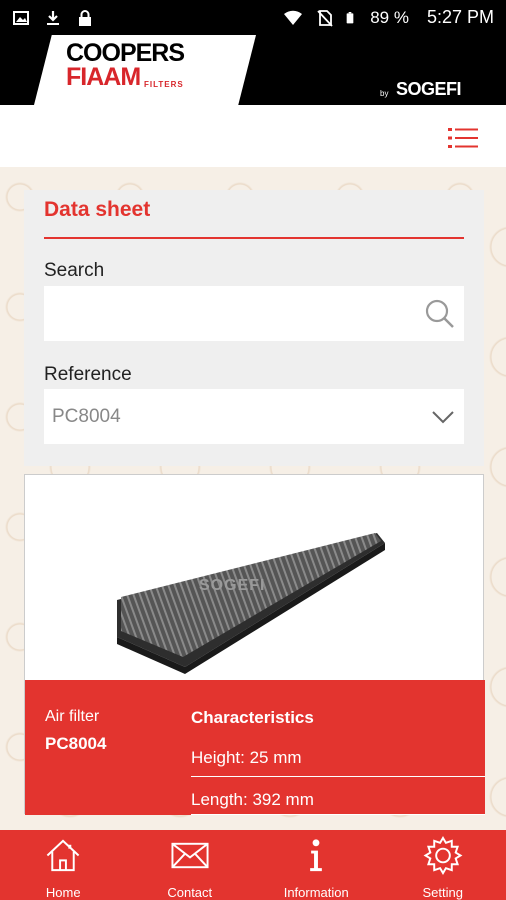 Image resolution: width=506 pixels, height=900 pixels. What do you see at coordinates (253, 17) in the screenshot?
I see `status-bar: 89 % 5:27 PM` at bounding box center [253, 17].